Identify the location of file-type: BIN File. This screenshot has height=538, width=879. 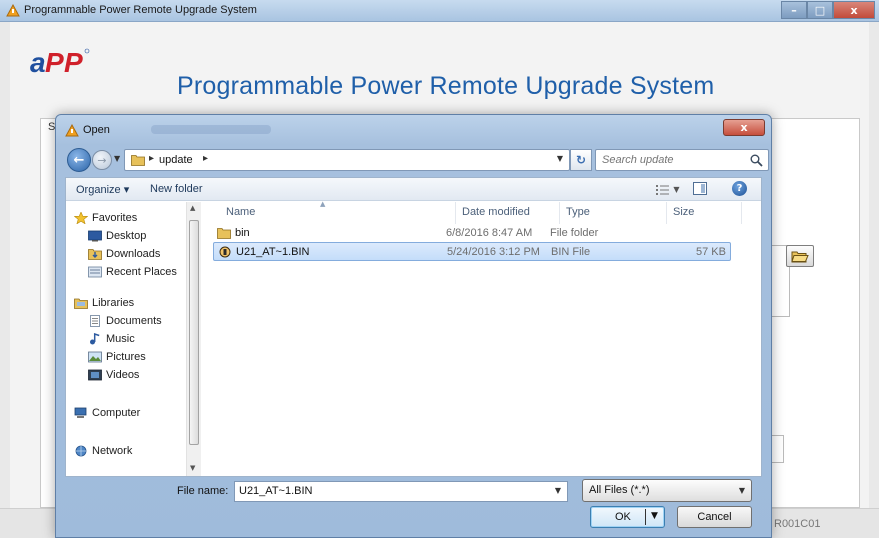
(571, 252).